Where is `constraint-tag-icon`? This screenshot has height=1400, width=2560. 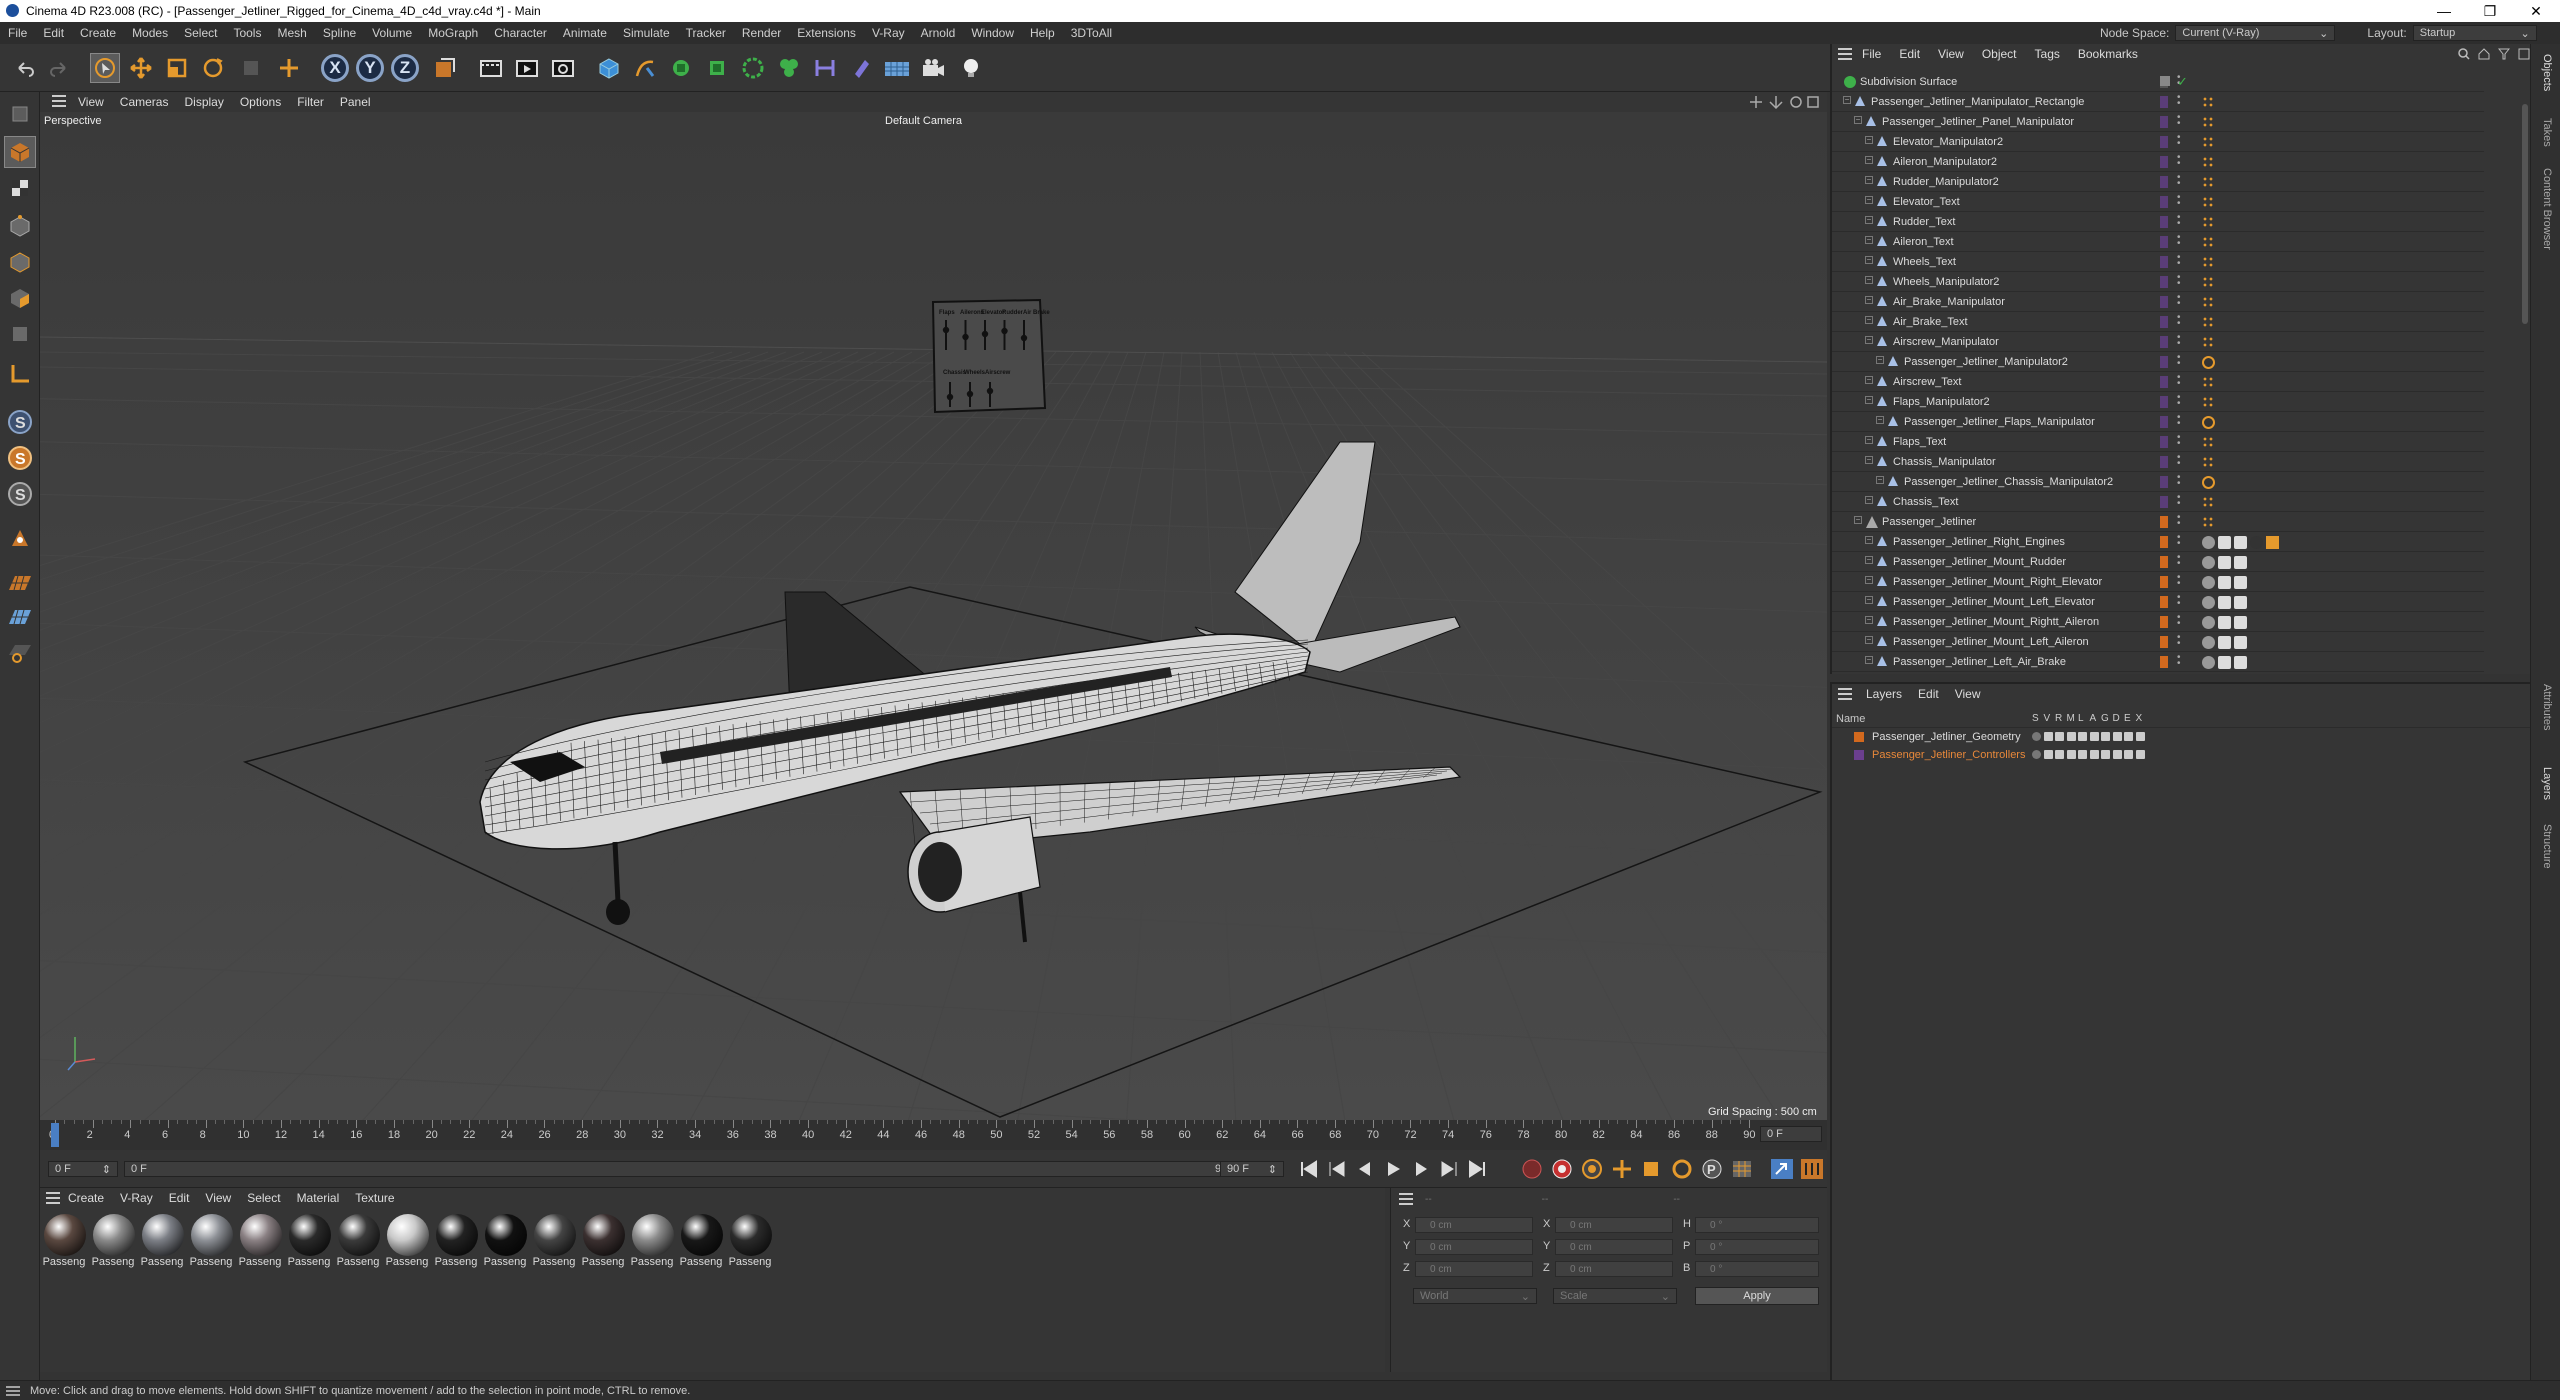
constraint-tag-icon is located at coordinates (2208, 422).